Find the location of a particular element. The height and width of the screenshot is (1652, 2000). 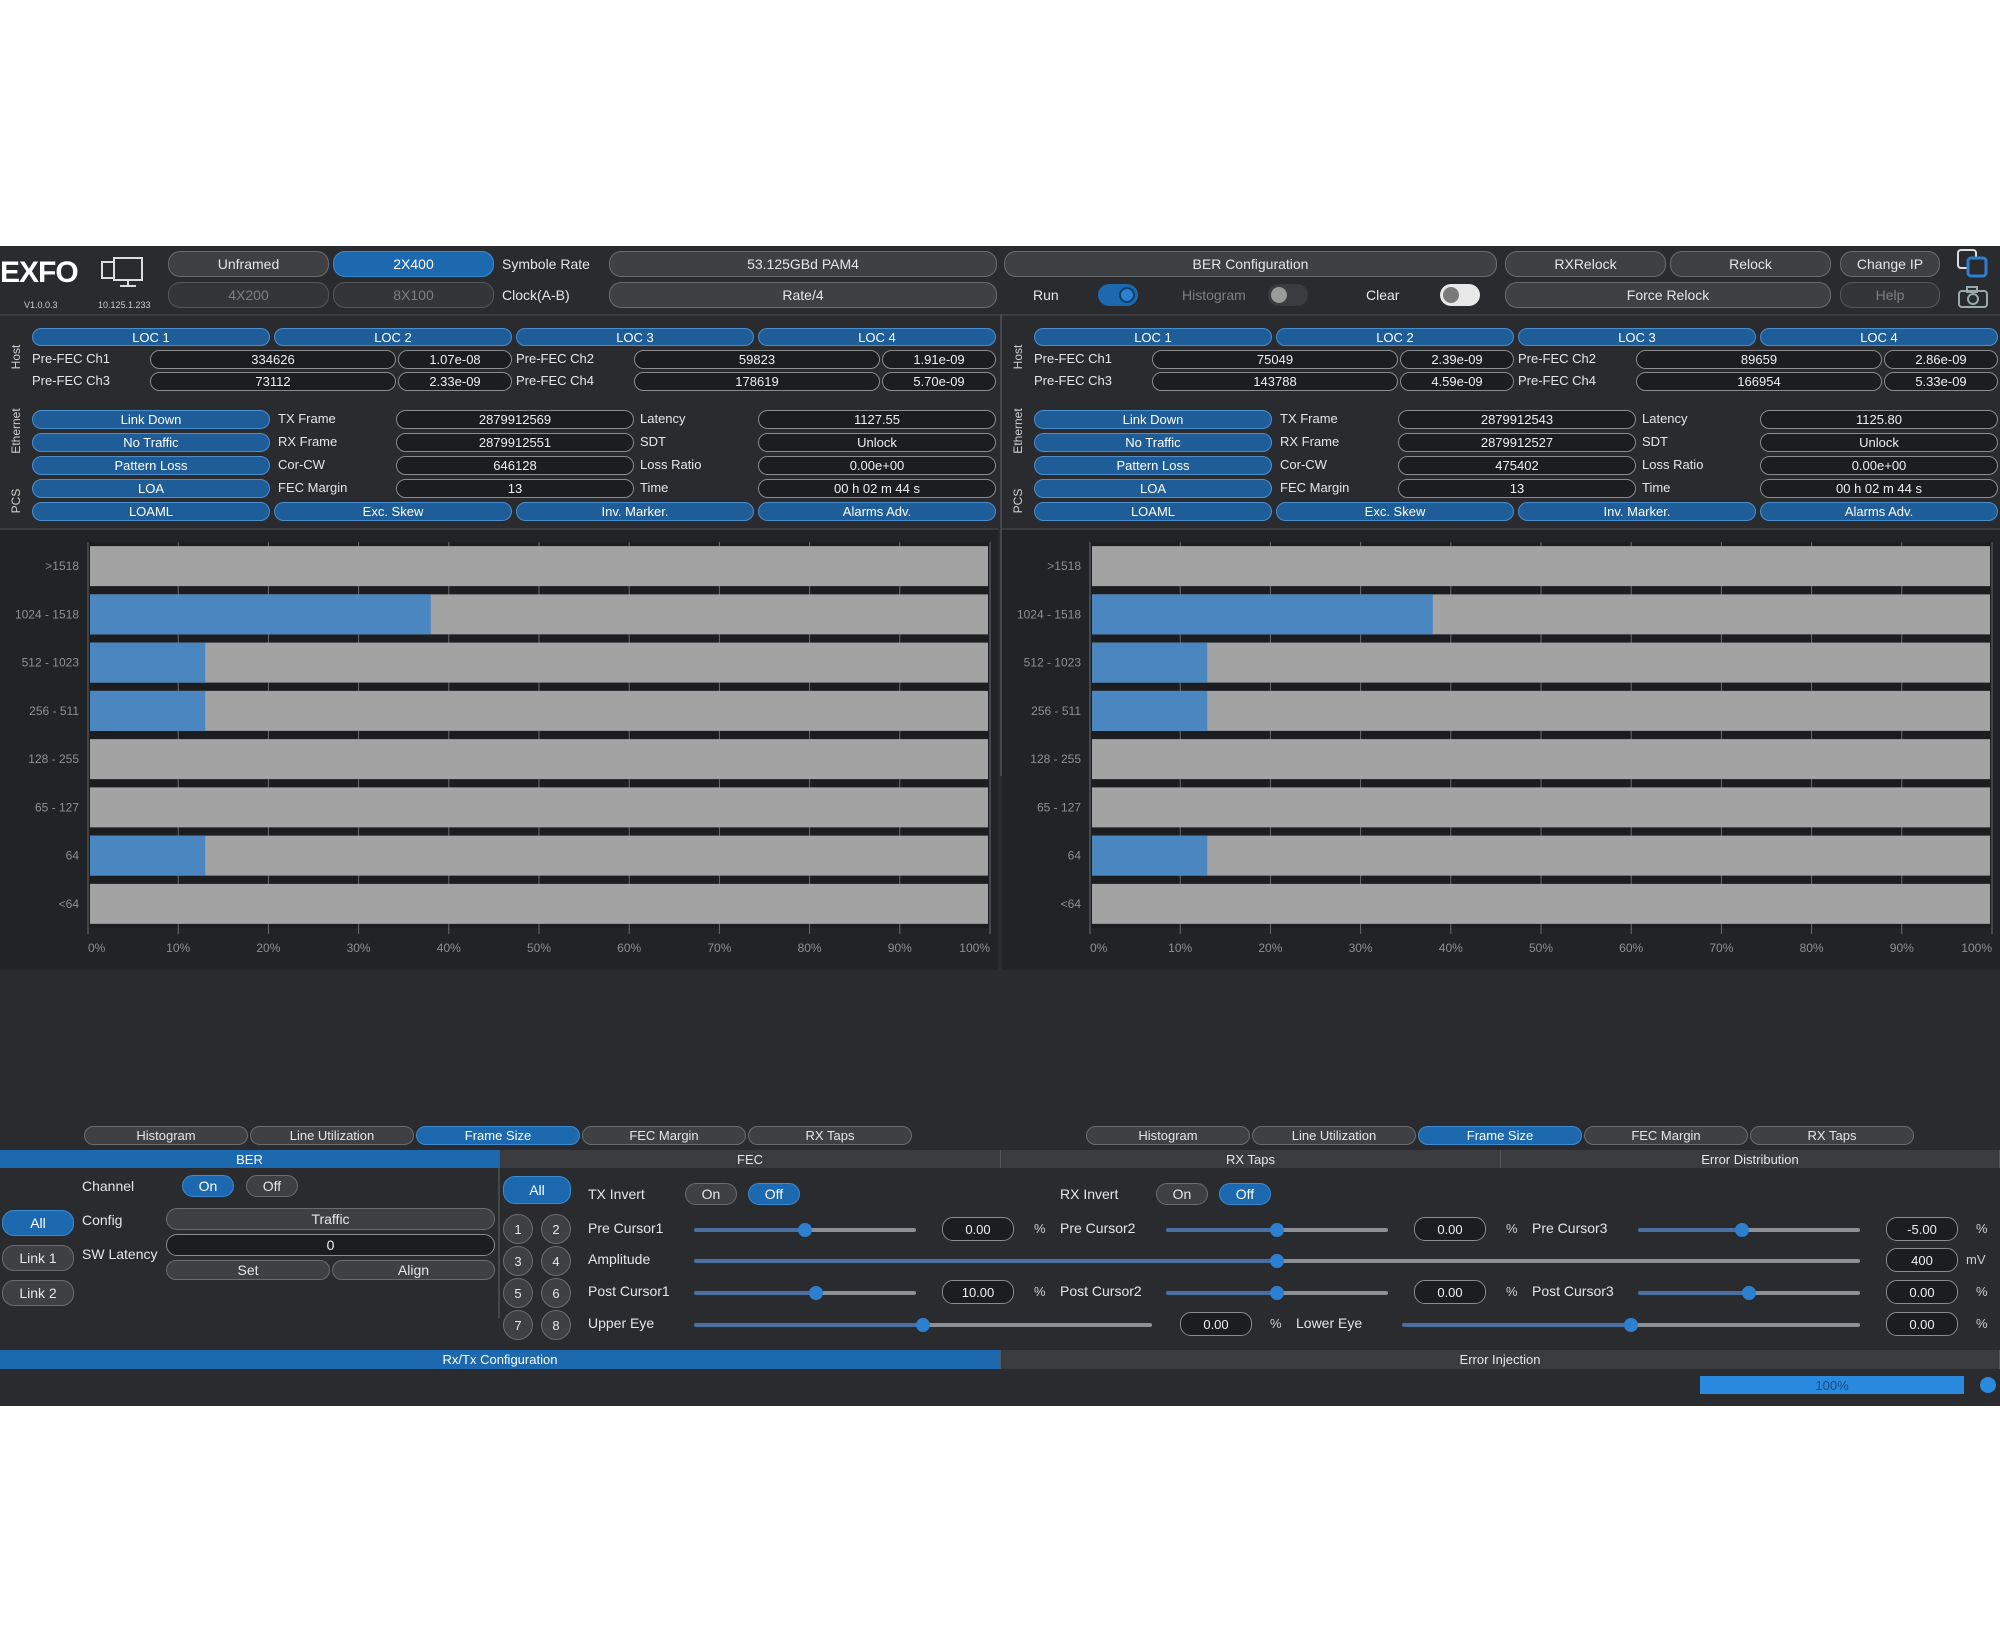

monitor-icon is located at coordinates (123, 273).